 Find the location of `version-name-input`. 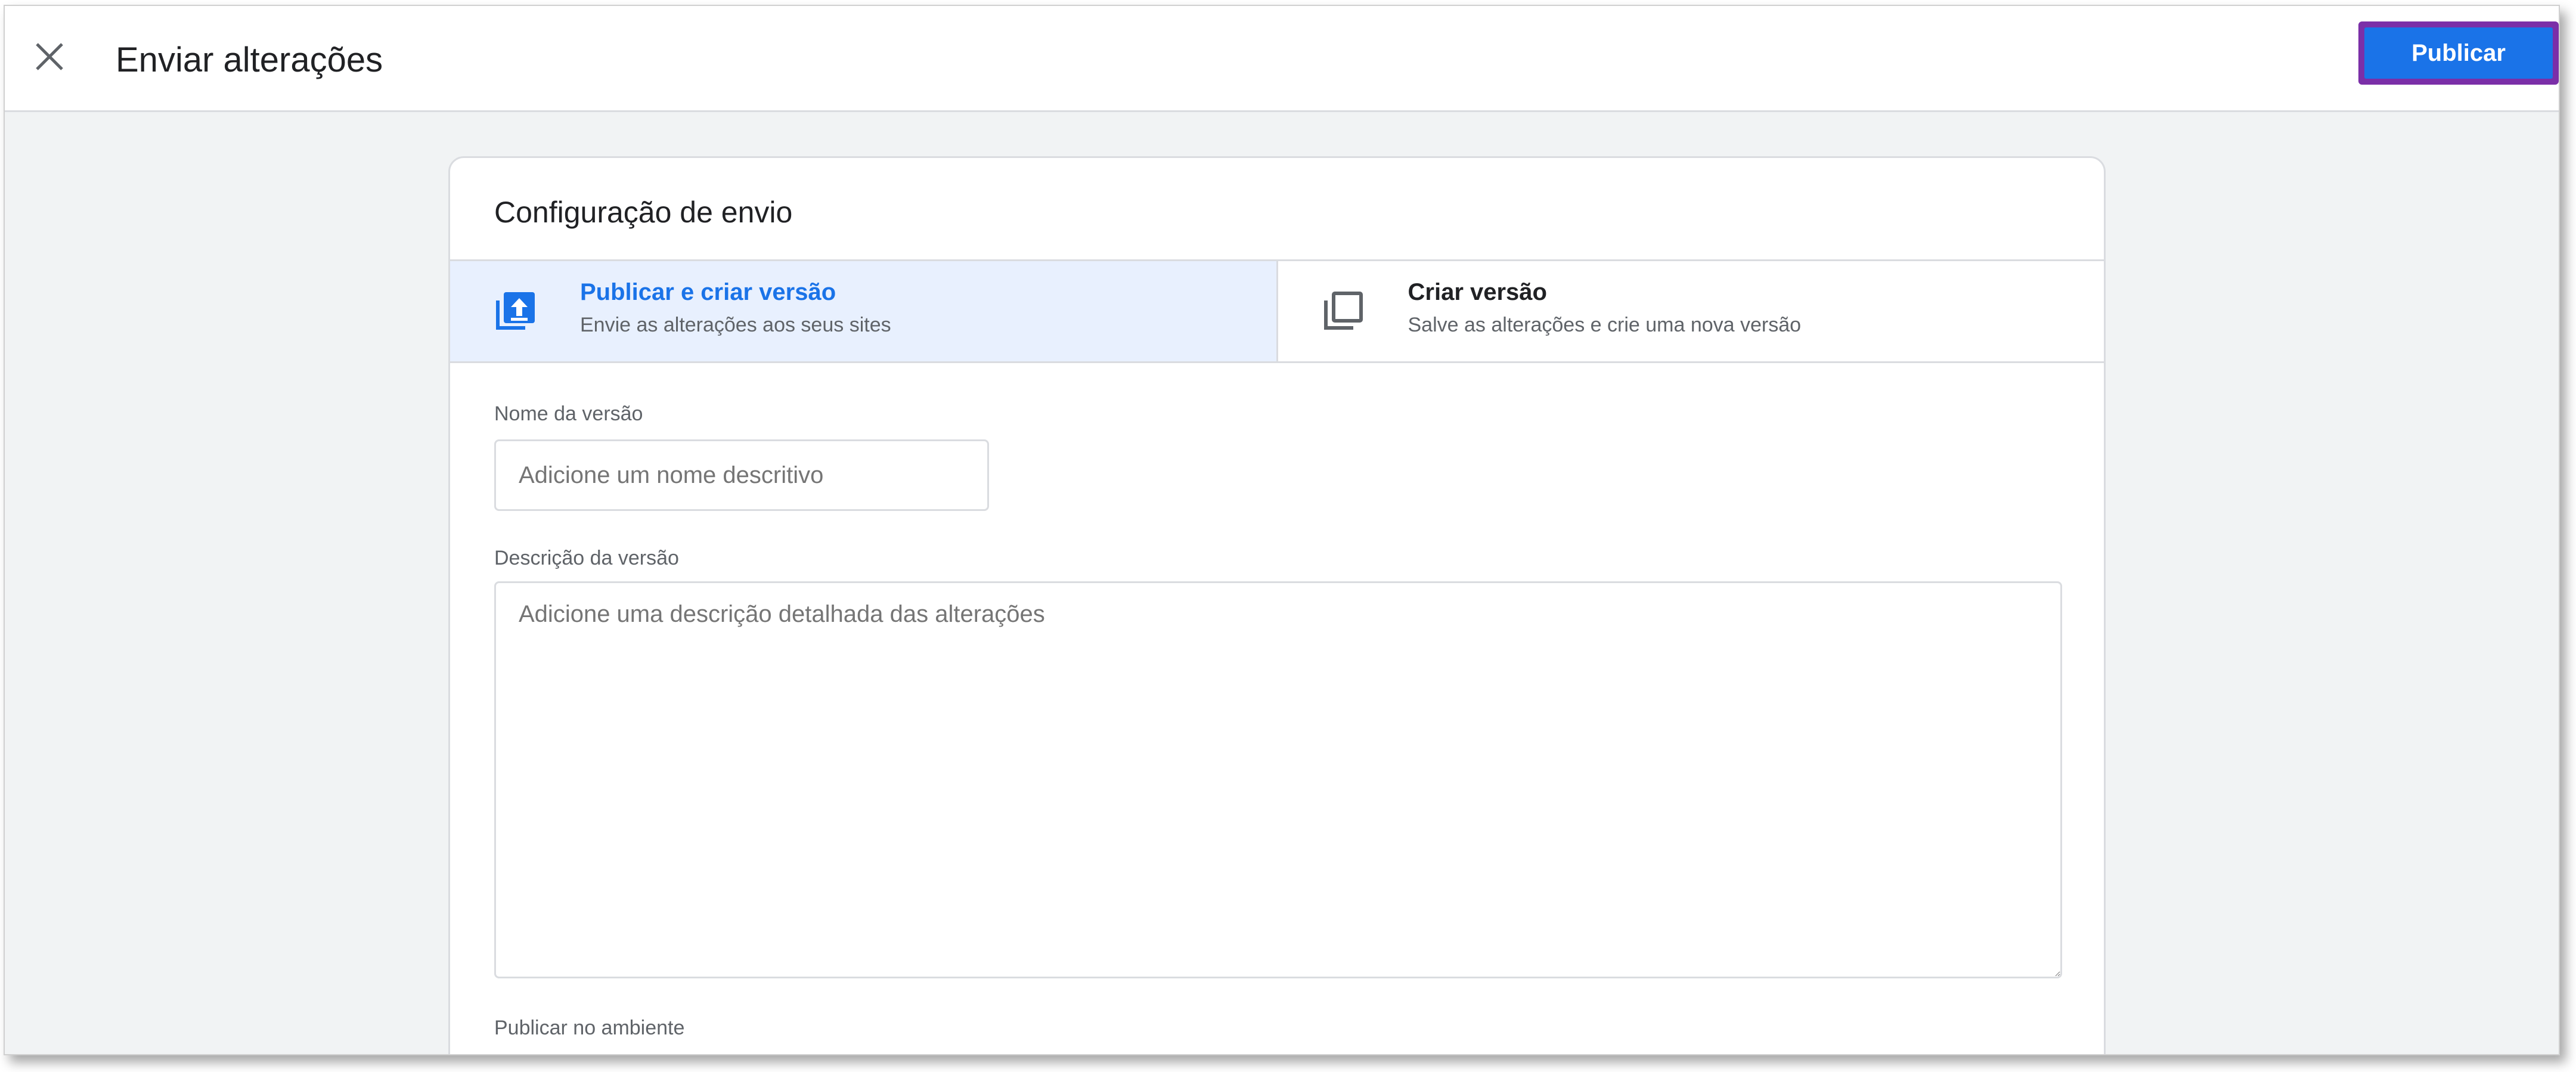

version-name-input is located at coordinates (741, 475).